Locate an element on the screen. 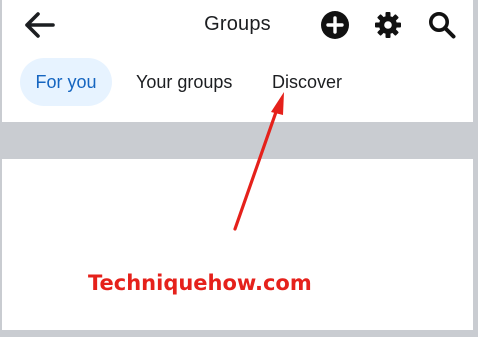 This screenshot has width=478, height=337. tab-for-you: For you is located at coordinates (66, 82).